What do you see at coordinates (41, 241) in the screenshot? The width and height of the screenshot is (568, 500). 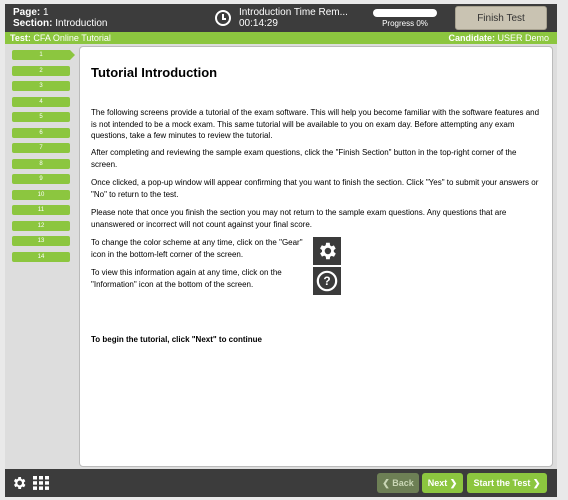 I see `question-button-13: 13` at bounding box center [41, 241].